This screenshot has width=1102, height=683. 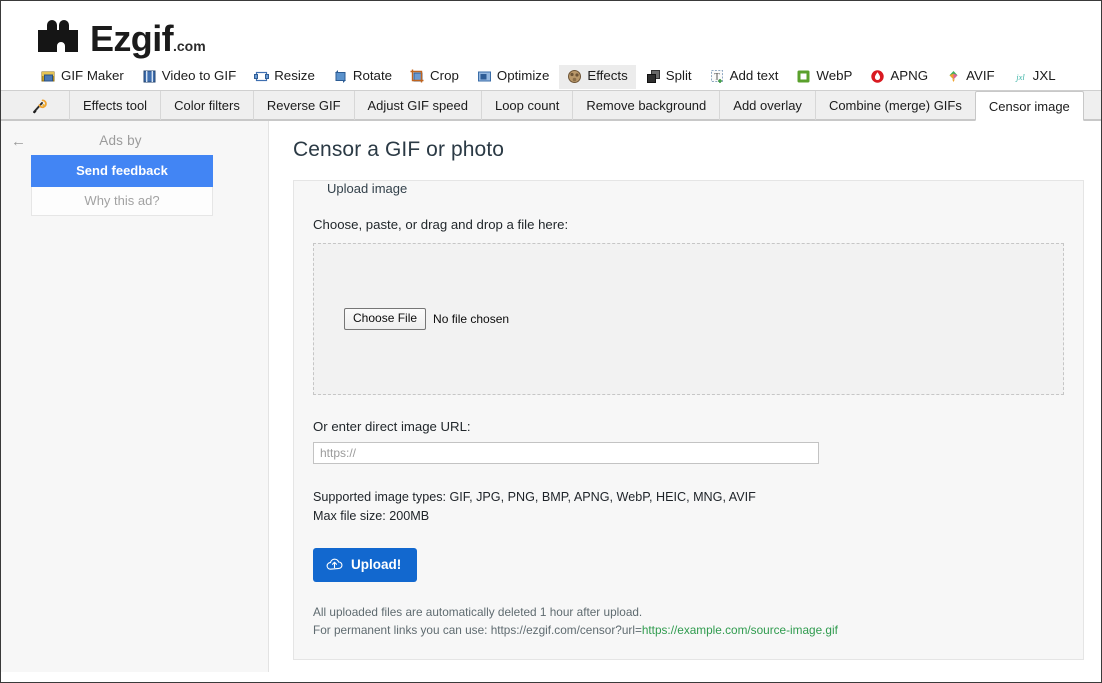 What do you see at coordinates (39, 106) in the screenshot?
I see `magic-wand-icon` at bounding box center [39, 106].